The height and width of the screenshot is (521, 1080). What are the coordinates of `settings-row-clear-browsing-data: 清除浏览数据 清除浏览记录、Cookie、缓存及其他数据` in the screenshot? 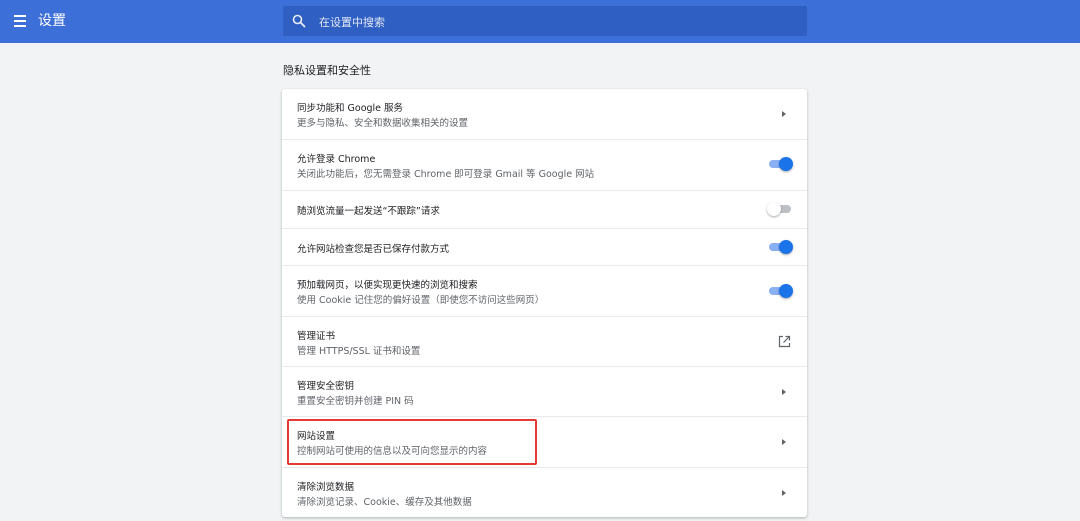 It's located at (544, 492).